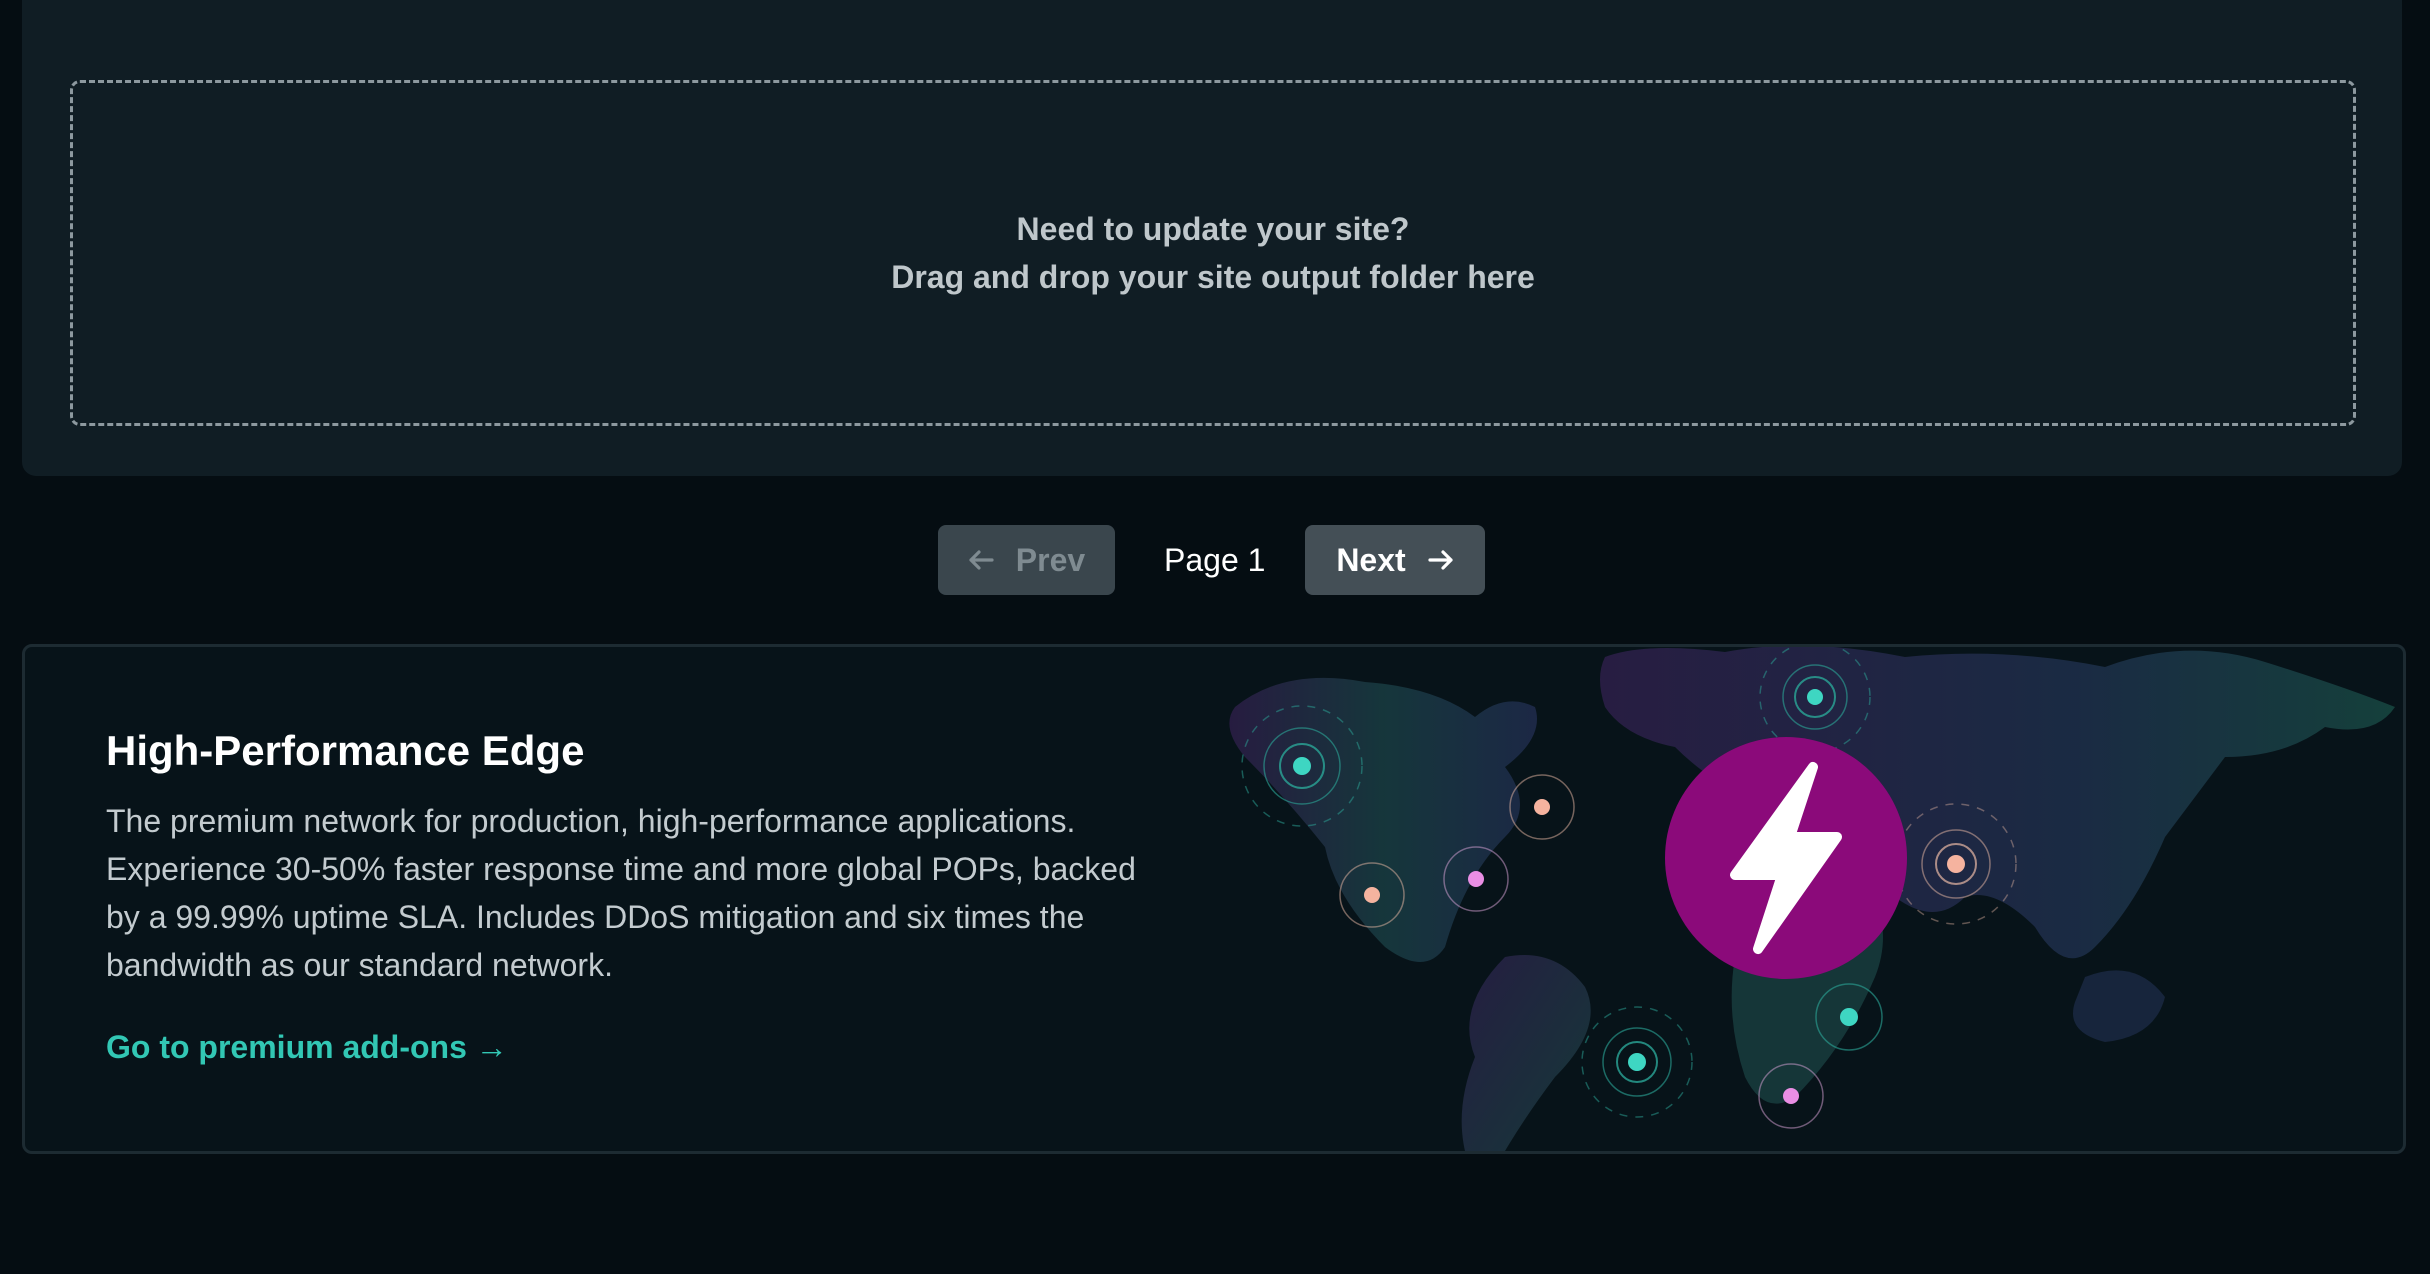 Image resolution: width=2430 pixels, height=1274 pixels. Describe the element at coordinates (307, 1047) in the screenshot. I see `premium-addons-link: Go to premium add-ons →` at that location.